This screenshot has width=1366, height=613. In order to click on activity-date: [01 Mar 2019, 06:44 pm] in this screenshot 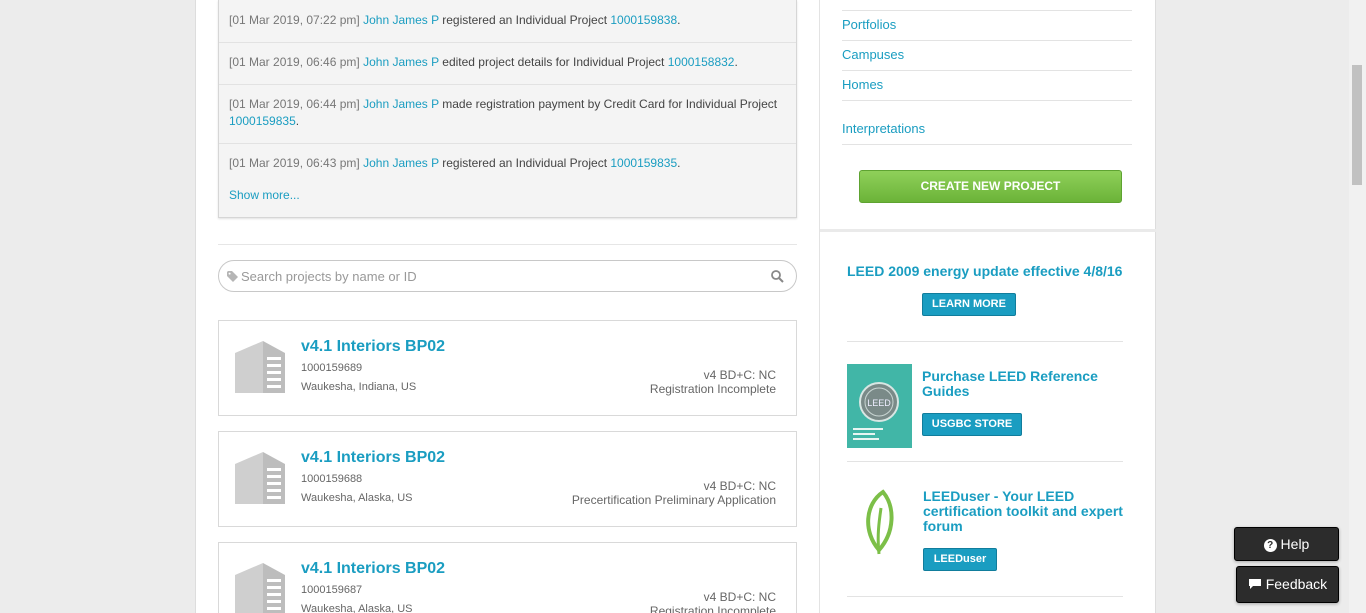, I will do `click(294, 104)`.